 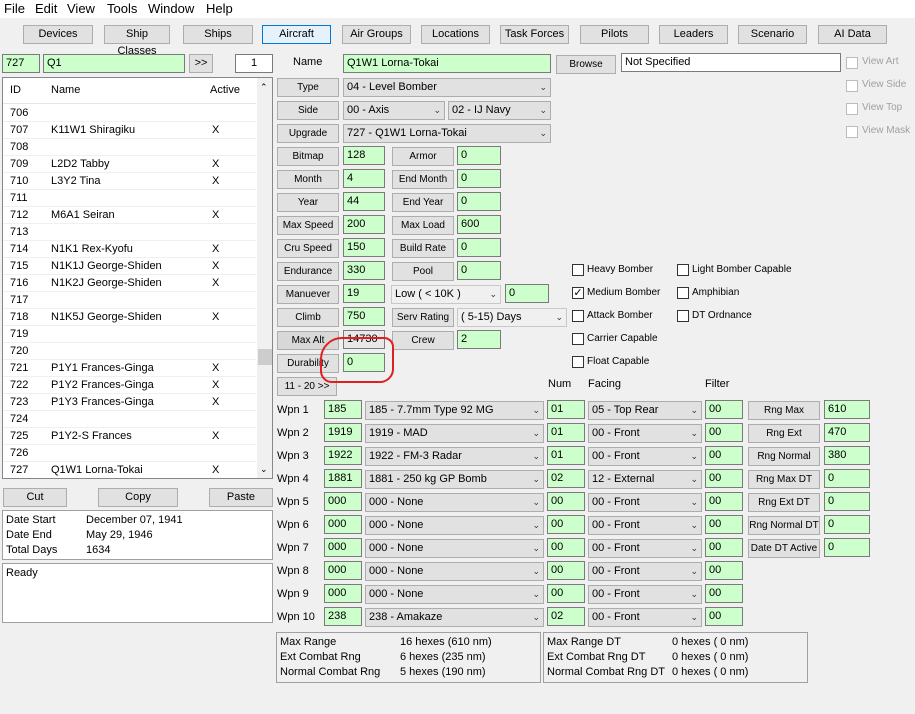 What do you see at coordinates (423, 340) in the screenshot?
I see `crew-button: Crew` at bounding box center [423, 340].